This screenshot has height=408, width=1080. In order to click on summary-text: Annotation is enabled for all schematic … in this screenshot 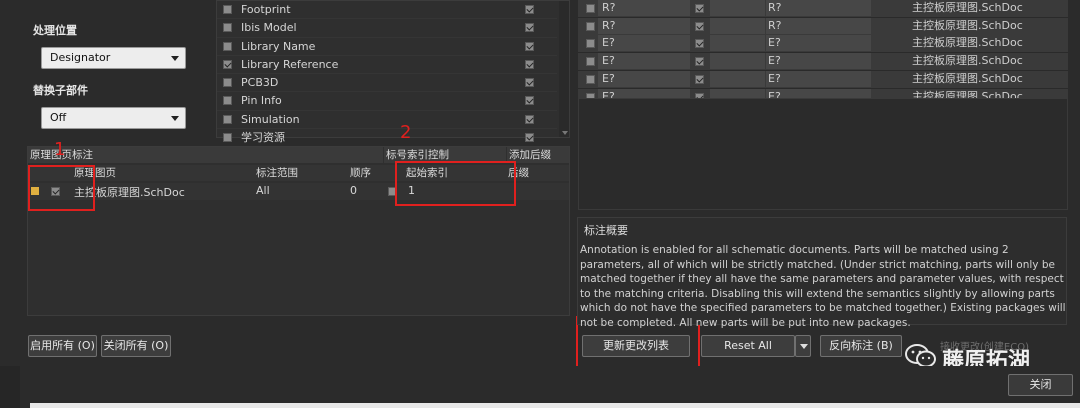, I will do `click(823, 286)`.